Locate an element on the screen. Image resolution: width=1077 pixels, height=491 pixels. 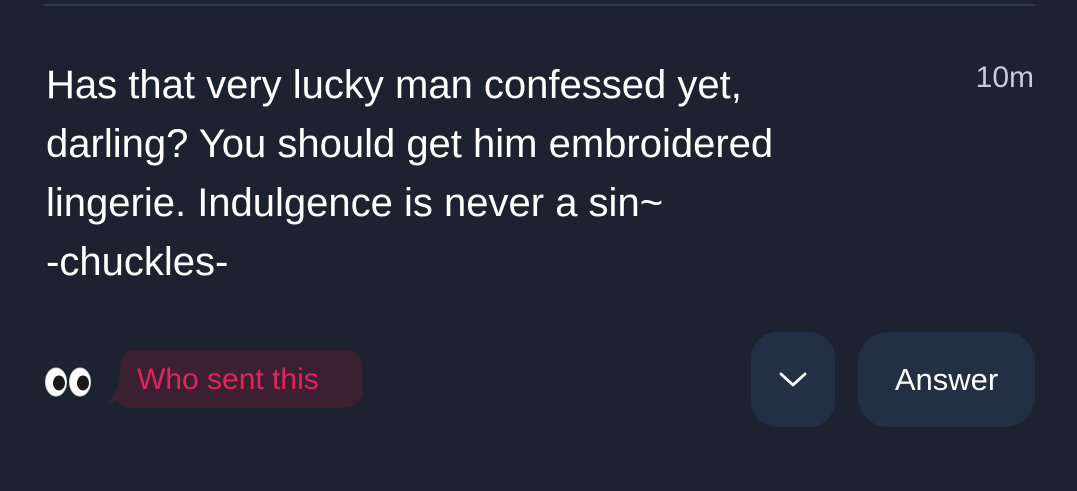
expand-options-button is located at coordinates (793, 379).